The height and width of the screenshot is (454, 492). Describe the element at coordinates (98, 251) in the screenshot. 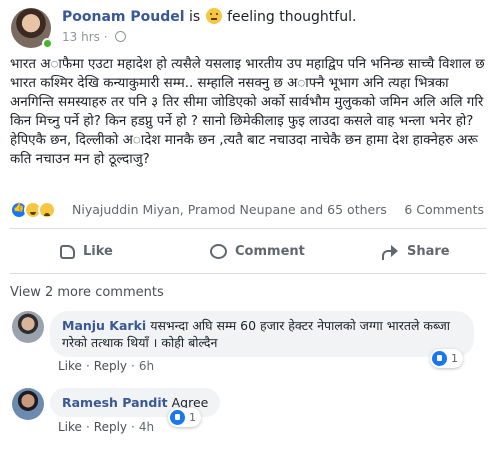

I see `like-label: Like` at that location.